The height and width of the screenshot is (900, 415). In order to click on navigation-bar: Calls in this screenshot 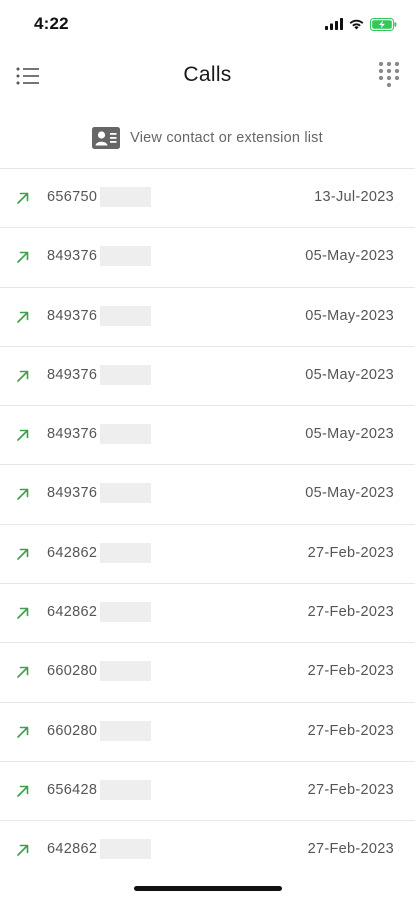, I will do `click(207, 76)`.